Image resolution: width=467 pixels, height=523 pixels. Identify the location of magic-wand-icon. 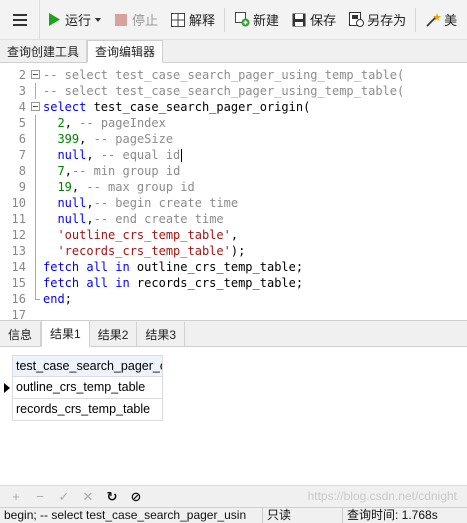
(433, 20).